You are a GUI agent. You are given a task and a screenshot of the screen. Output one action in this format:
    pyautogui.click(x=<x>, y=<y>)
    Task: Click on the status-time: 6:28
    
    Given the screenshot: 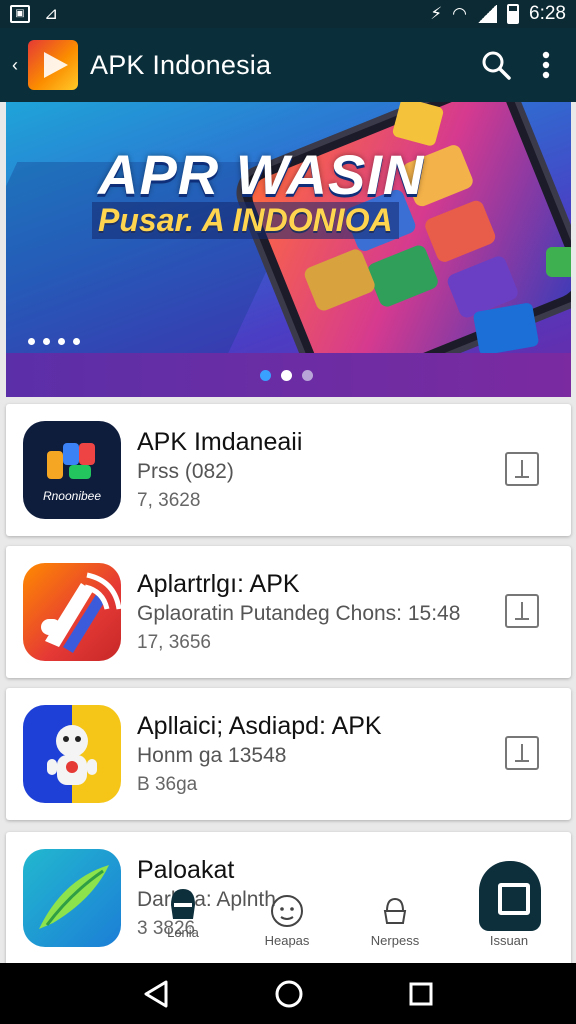 What is the action you would take?
    pyautogui.click(x=547, y=13)
    